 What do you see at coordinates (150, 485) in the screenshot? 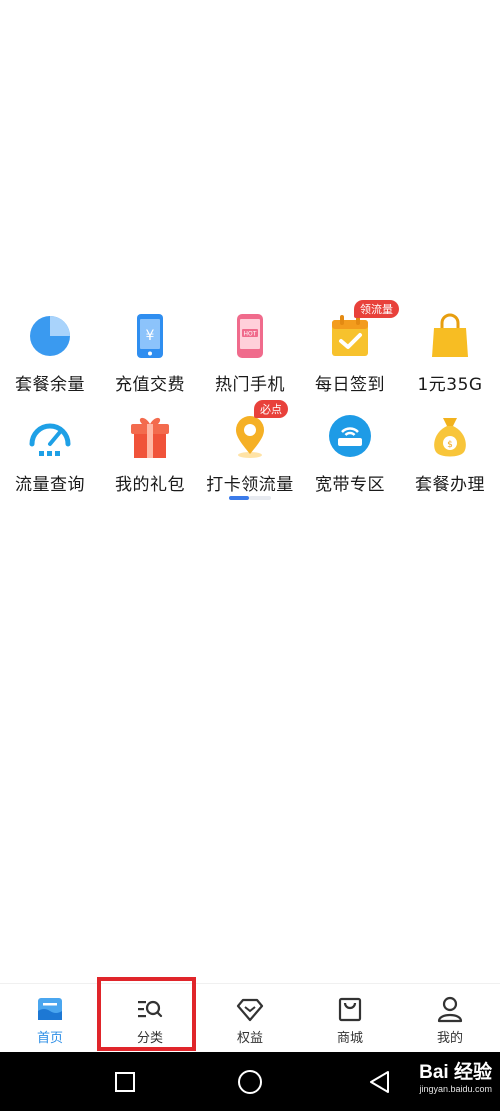
I see `grid-item-label: 我的礼包` at bounding box center [150, 485].